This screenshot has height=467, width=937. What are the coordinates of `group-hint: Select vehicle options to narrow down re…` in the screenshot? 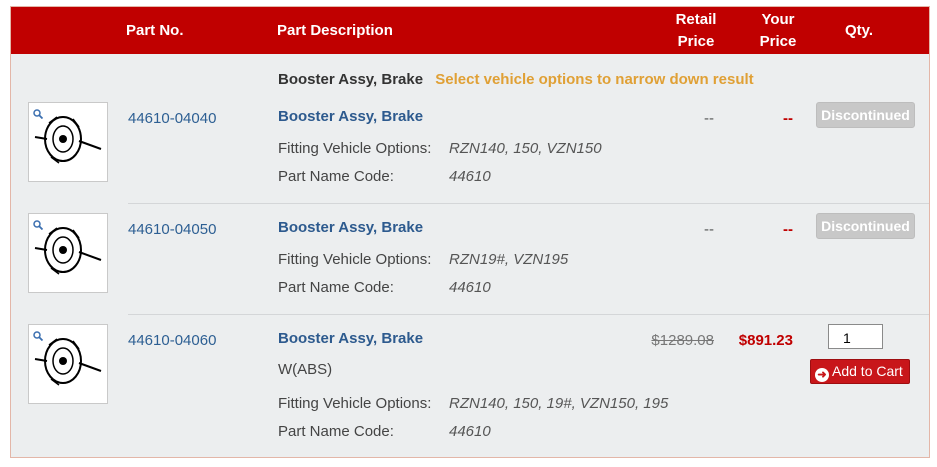 It's located at (594, 79).